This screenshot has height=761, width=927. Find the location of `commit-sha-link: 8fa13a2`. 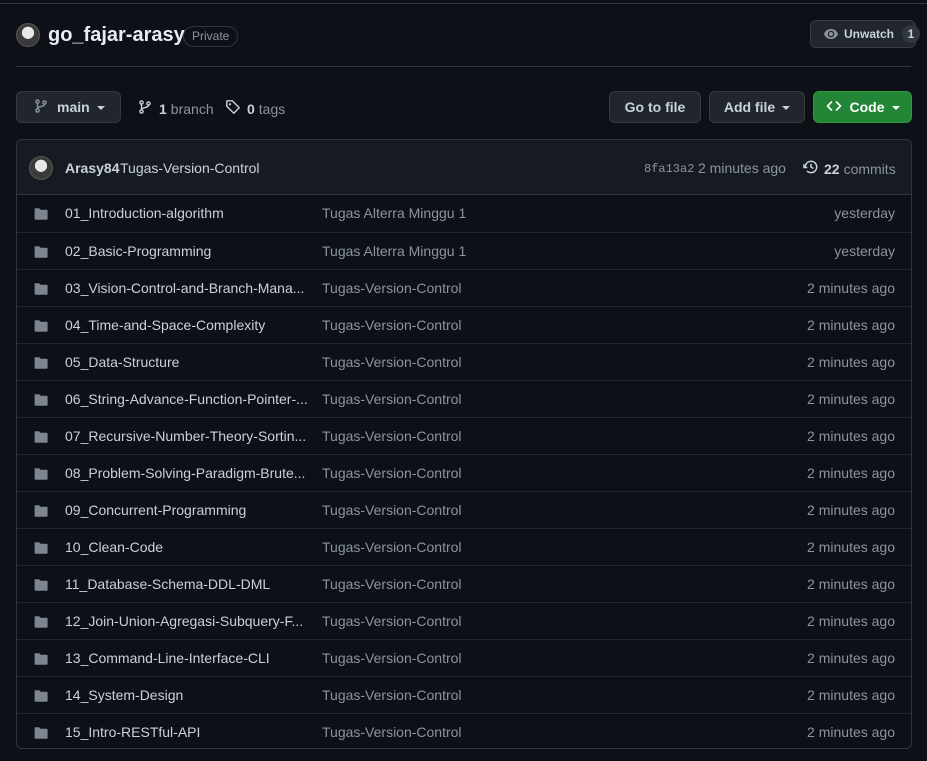

commit-sha-link: 8fa13a2 is located at coordinates (669, 169).